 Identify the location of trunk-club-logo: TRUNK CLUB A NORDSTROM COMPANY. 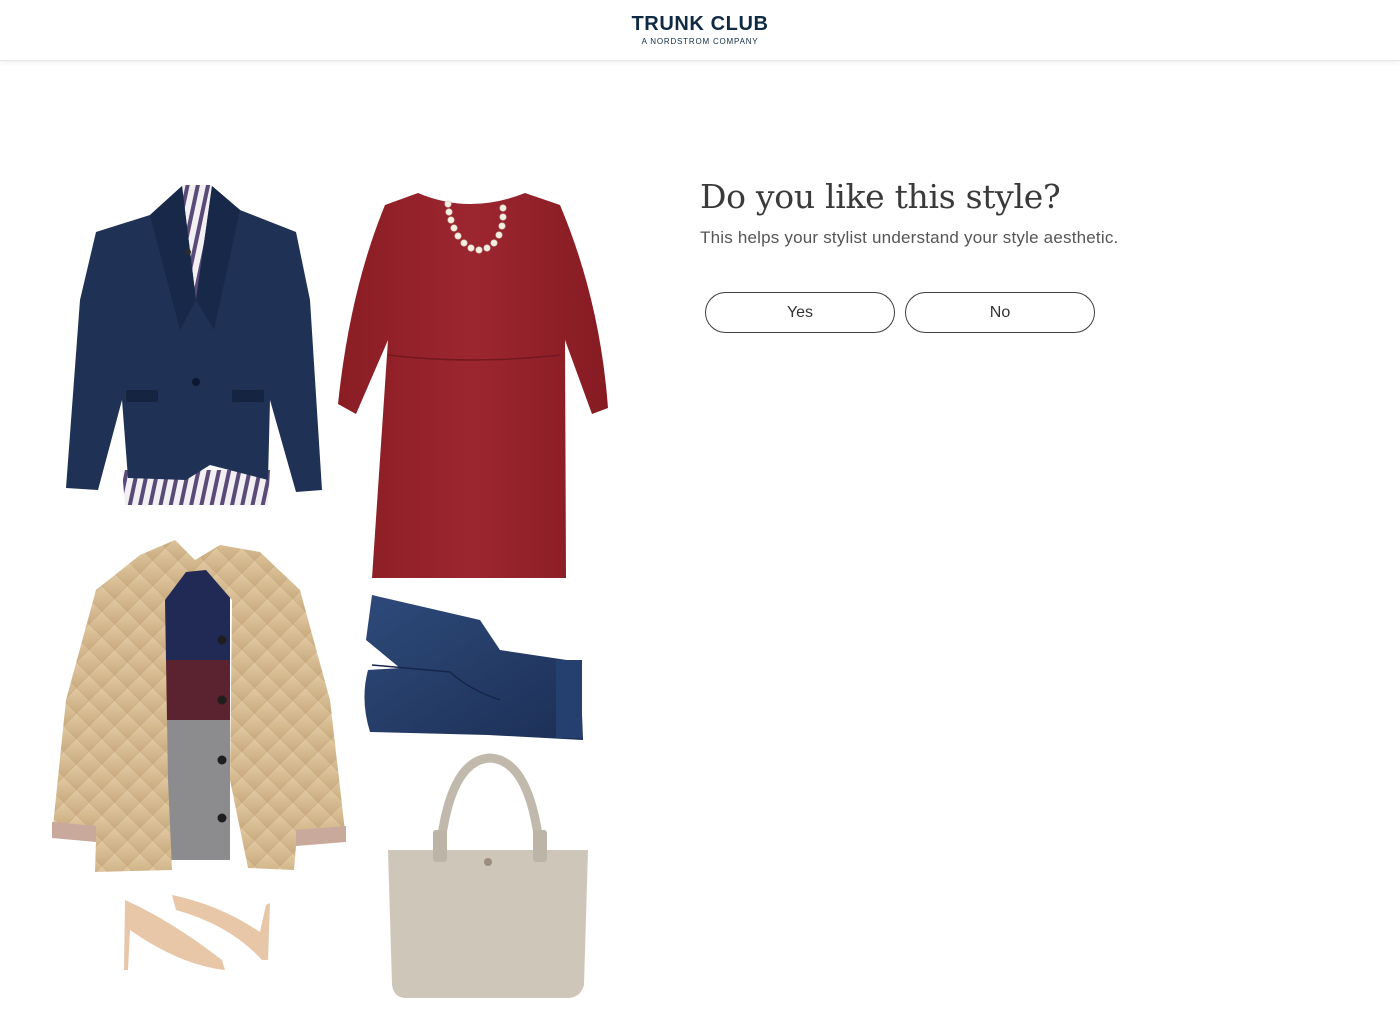
(700, 29).